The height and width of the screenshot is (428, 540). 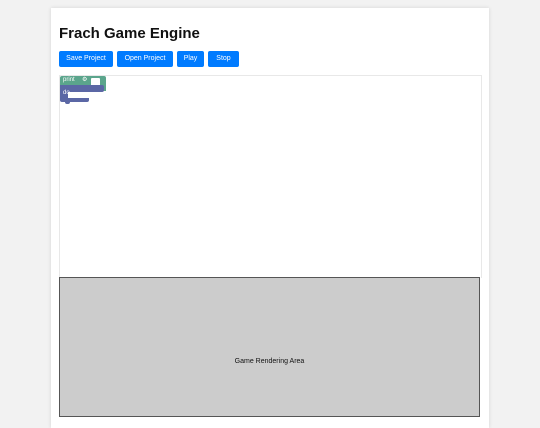 I want to click on stop-button: Stop, so click(x=223, y=59).